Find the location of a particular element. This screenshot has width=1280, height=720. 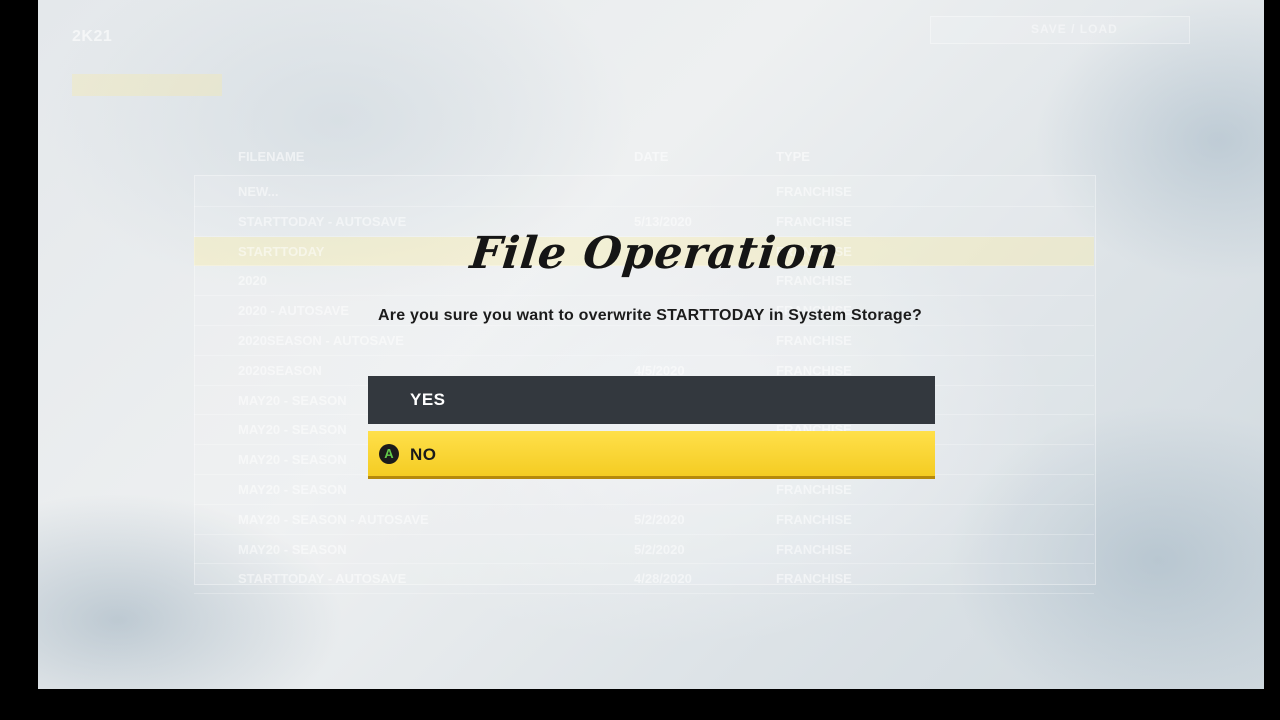

yes-button: YES is located at coordinates (651, 400).